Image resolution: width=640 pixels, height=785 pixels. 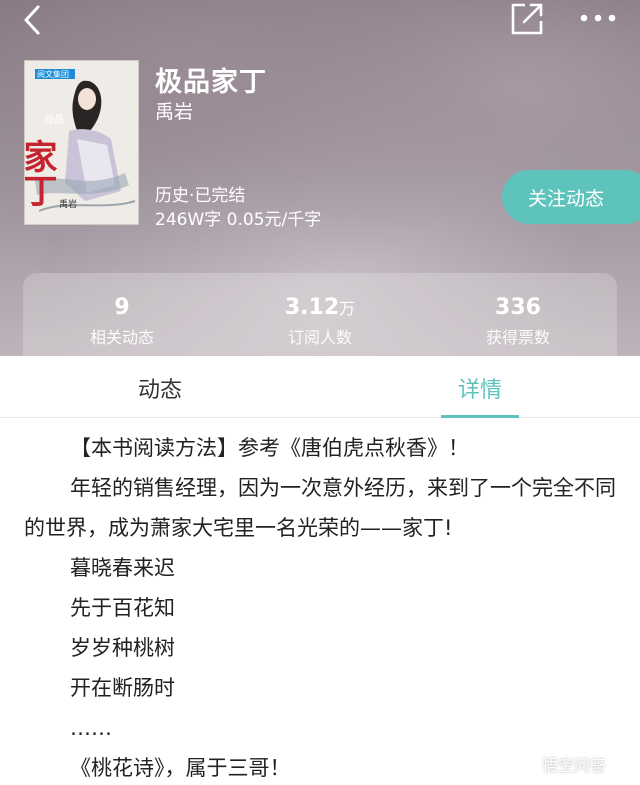 I want to click on tab-bar: 动态 详情, so click(x=320, y=387).